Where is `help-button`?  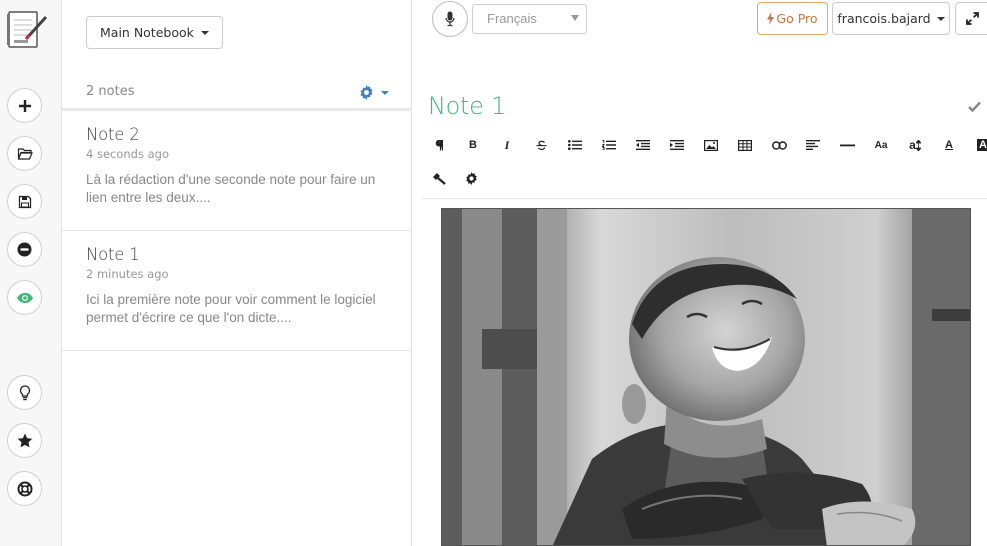
help-button is located at coordinates (24, 488).